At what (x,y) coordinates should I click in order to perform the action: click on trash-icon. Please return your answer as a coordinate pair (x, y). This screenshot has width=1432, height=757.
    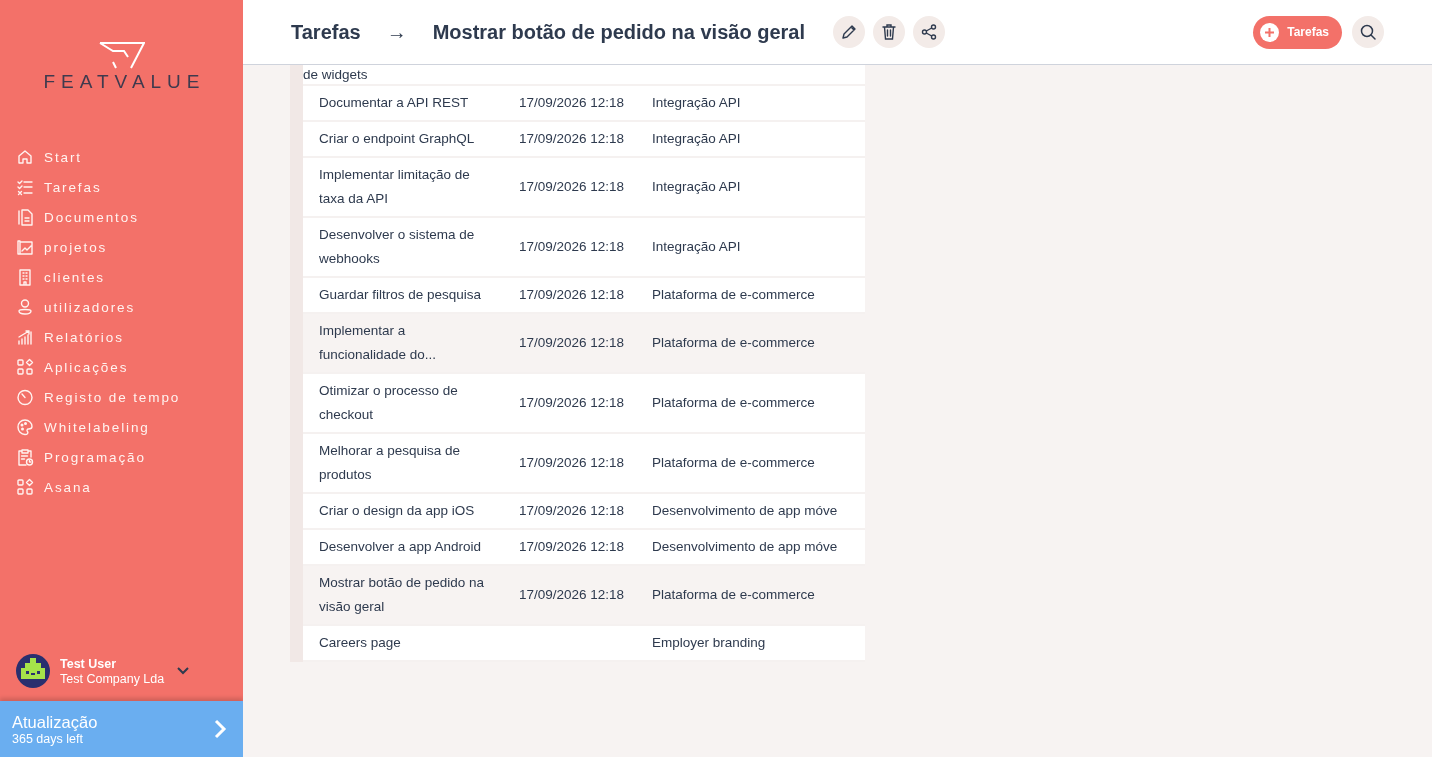
    Looking at the image, I should click on (888, 32).